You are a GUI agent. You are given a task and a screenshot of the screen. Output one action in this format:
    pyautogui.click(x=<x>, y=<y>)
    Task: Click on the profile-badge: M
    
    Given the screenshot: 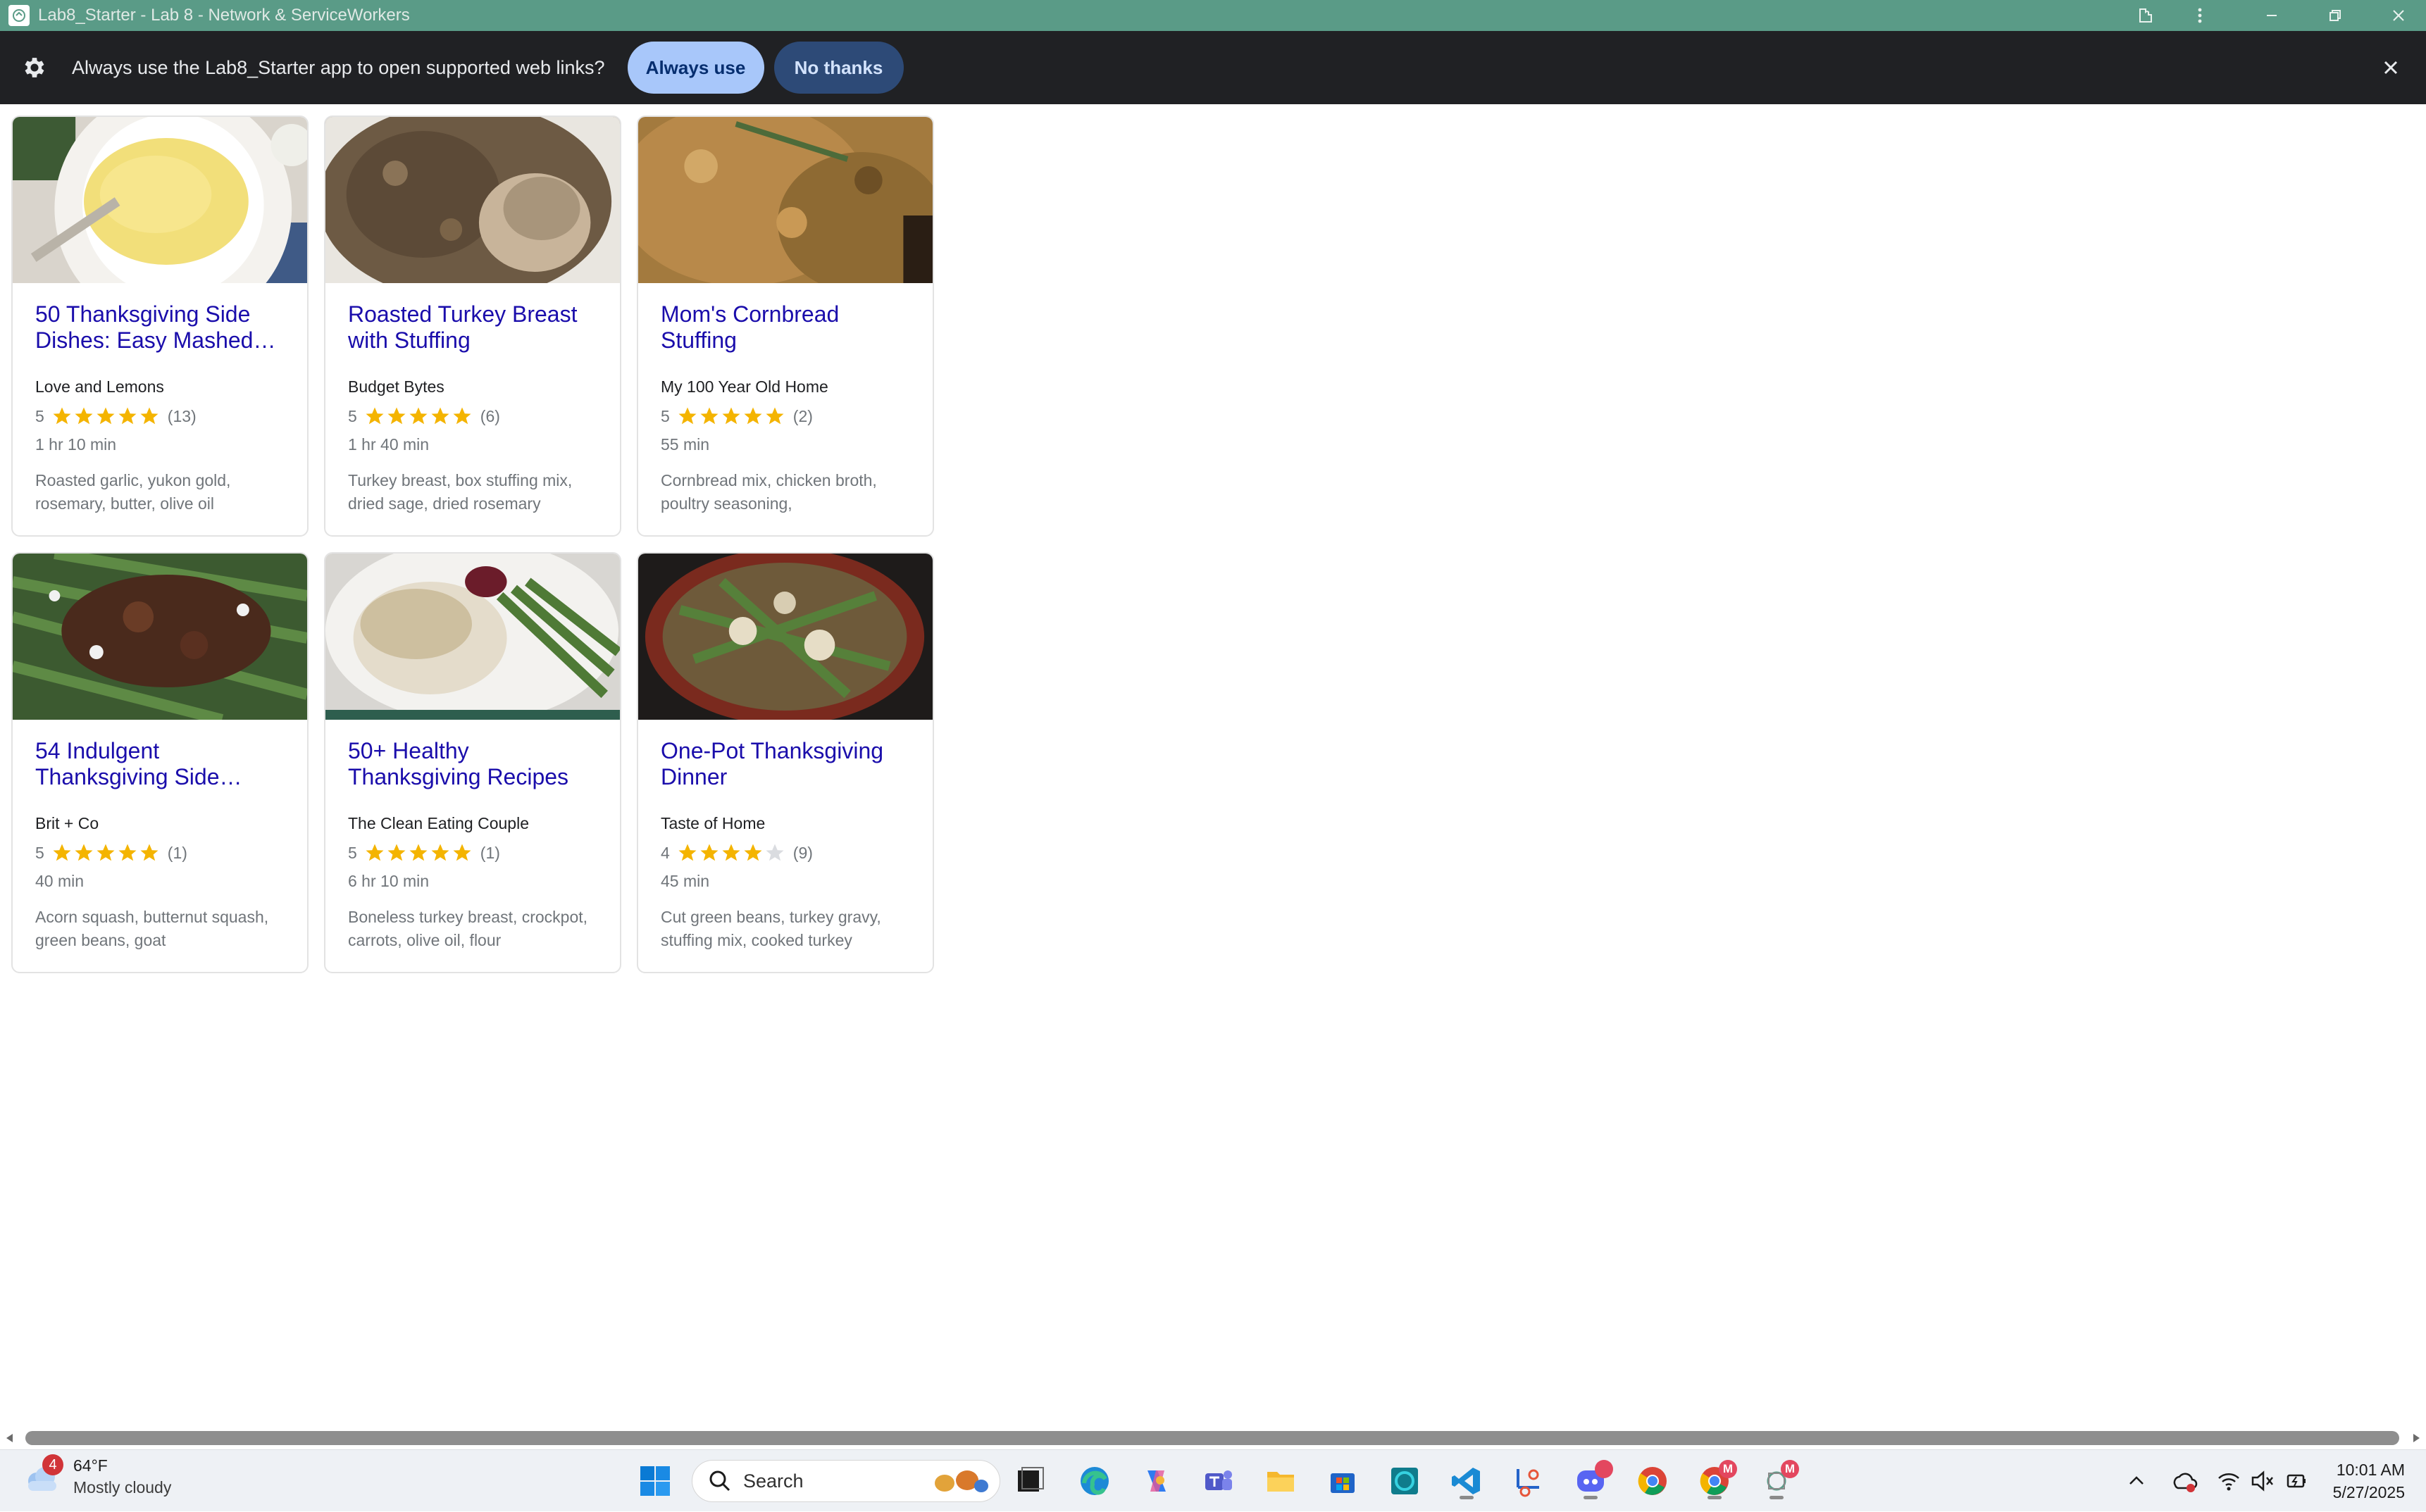 What is the action you would take?
    pyautogui.click(x=1728, y=1469)
    